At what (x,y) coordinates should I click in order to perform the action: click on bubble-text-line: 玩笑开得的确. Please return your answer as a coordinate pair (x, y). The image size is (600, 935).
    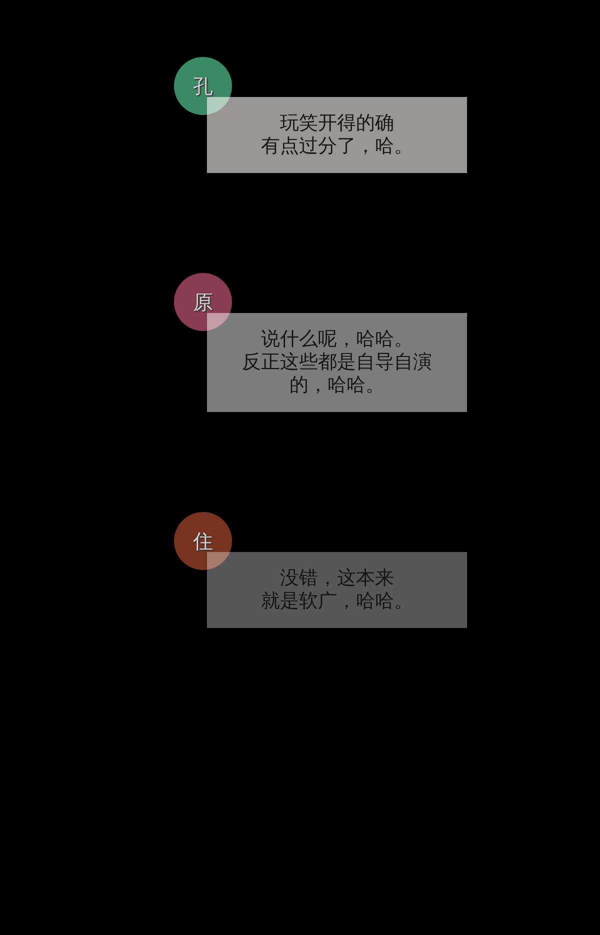
    Looking at the image, I should click on (337, 123).